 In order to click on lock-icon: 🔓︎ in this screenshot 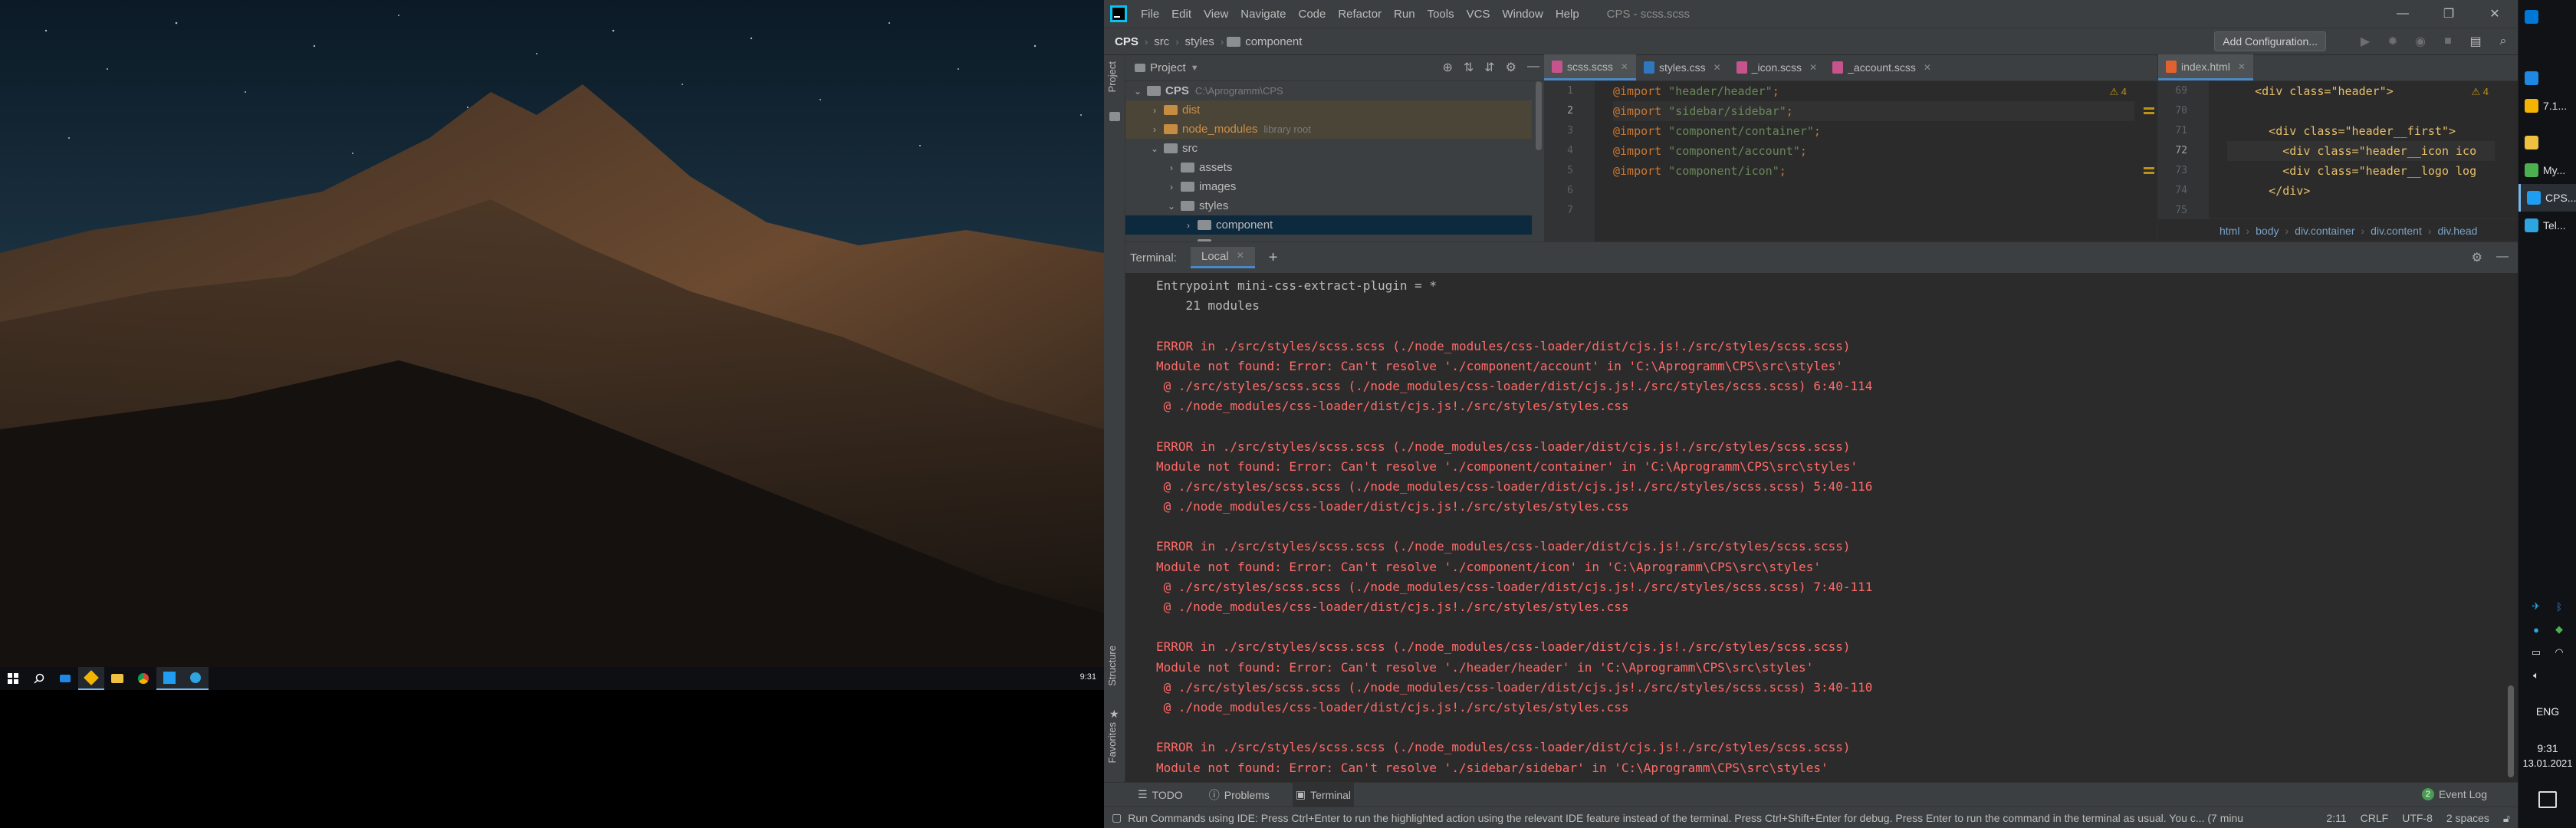, I will do `click(2506, 819)`.